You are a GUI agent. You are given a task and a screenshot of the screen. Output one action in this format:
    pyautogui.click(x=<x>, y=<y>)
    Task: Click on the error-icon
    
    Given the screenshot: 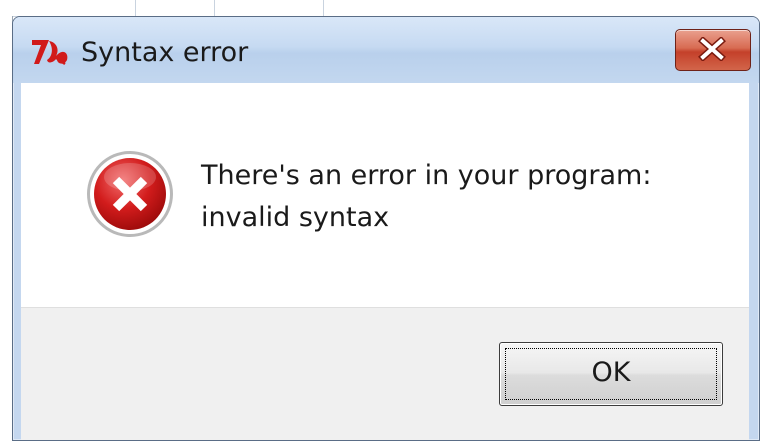 What is the action you would take?
    pyautogui.click(x=130, y=194)
    